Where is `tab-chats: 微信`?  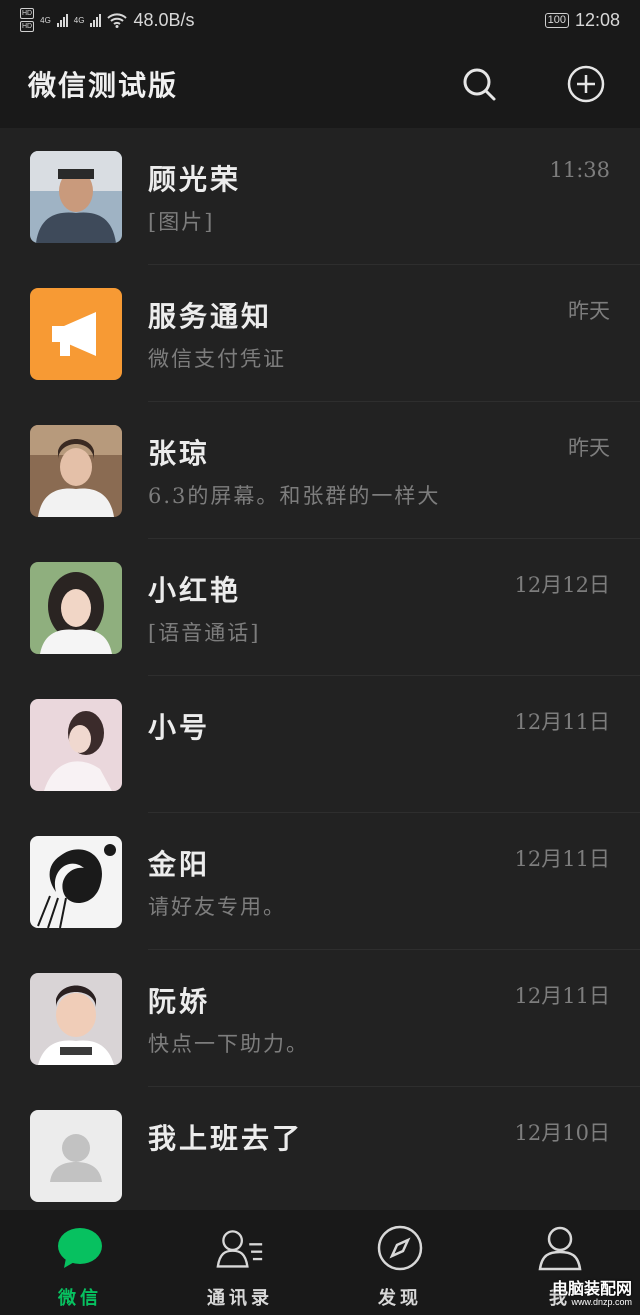 tab-chats: 微信 is located at coordinates (80, 1262).